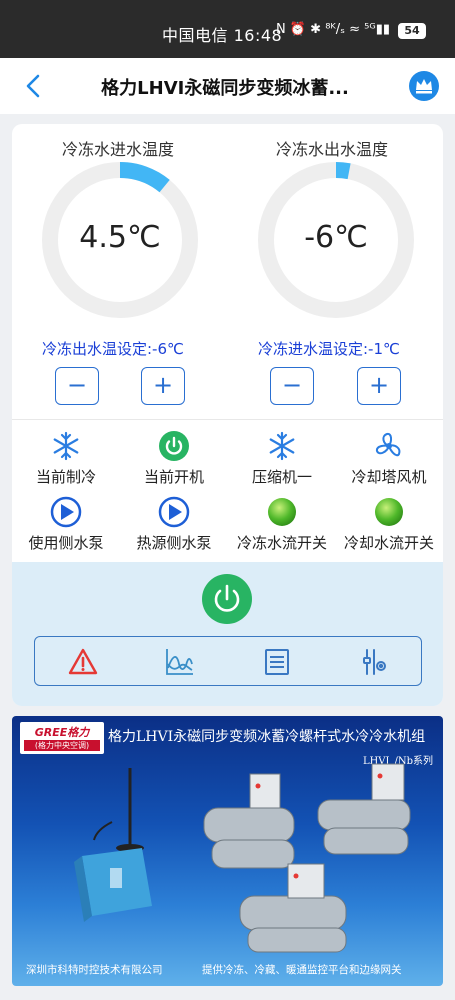 Image resolution: width=455 pixels, height=1000 pixels. Describe the element at coordinates (227, 634) in the screenshot. I see `control-panel` at that location.